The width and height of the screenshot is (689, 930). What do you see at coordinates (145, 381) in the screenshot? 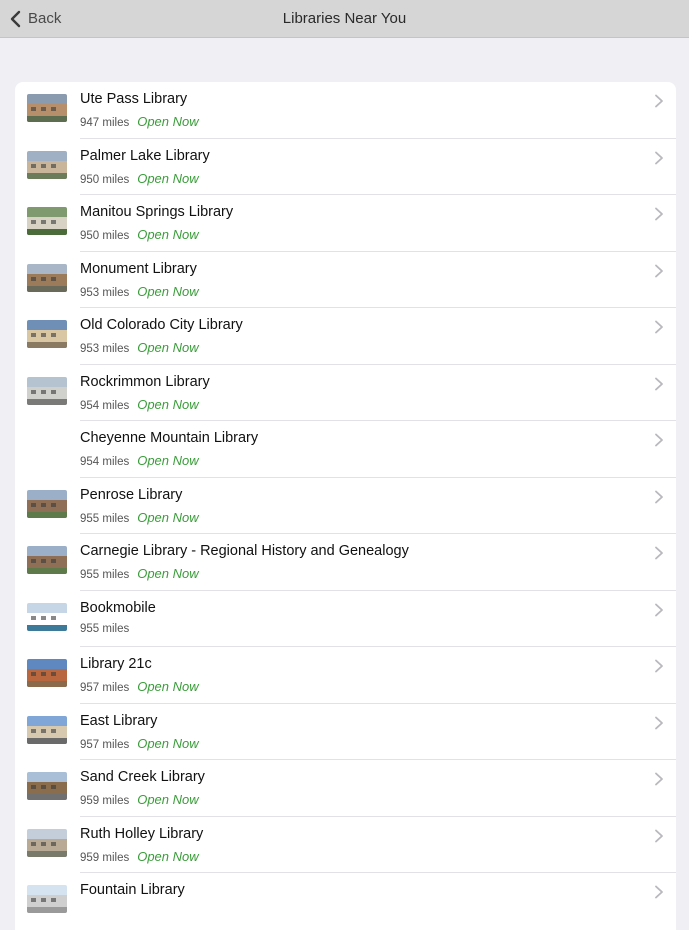
I see `library-name: Rockrimmon Library` at bounding box center [145, 381].